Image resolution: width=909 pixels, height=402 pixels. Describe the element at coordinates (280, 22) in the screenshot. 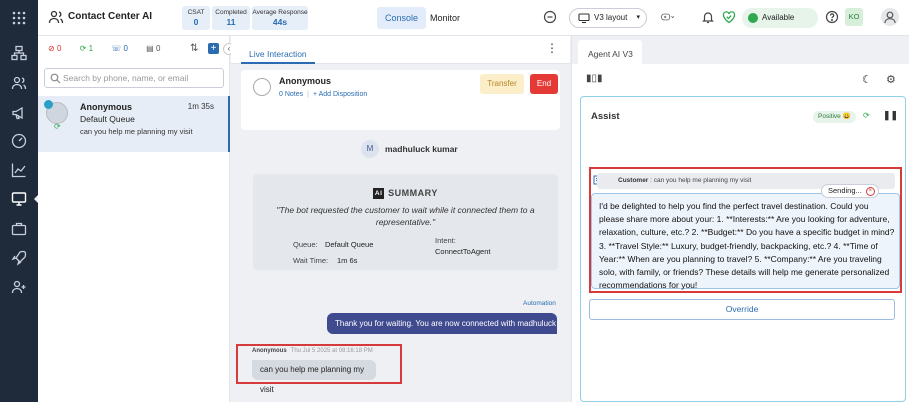

I see `stat-value: 44s` at that location.